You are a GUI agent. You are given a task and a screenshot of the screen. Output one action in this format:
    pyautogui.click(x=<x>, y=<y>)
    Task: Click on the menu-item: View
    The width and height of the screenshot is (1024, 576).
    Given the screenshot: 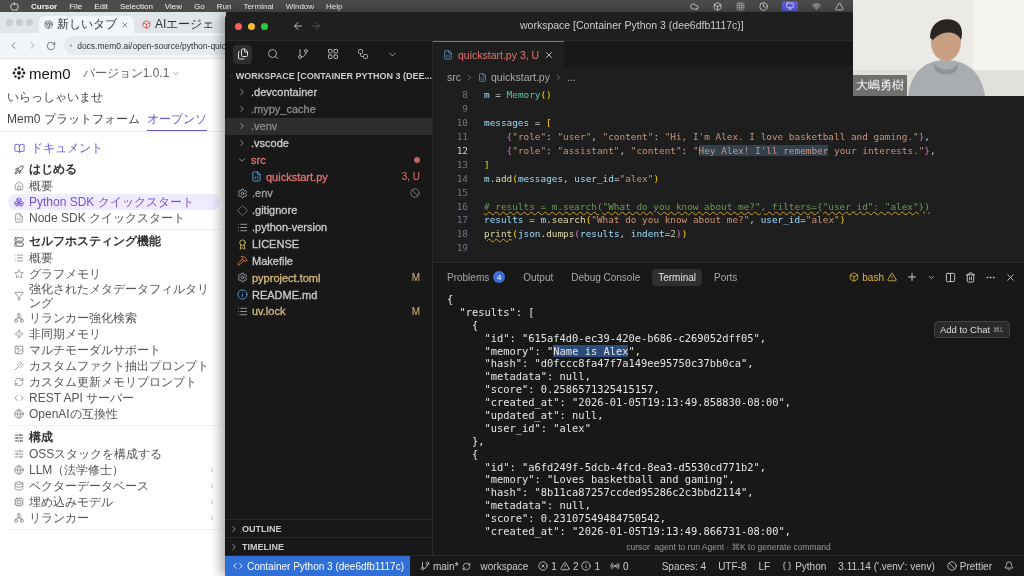 What is the action you would take?
    pyautogui.click(x=173, y=6)
    